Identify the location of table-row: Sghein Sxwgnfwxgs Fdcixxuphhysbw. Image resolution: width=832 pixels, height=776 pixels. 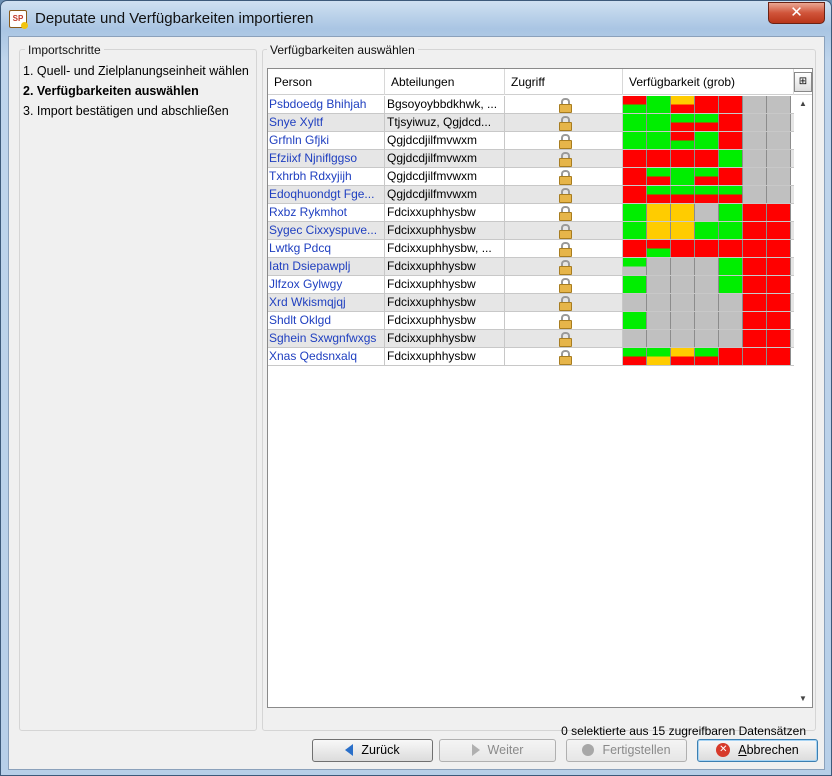
(531, 339).